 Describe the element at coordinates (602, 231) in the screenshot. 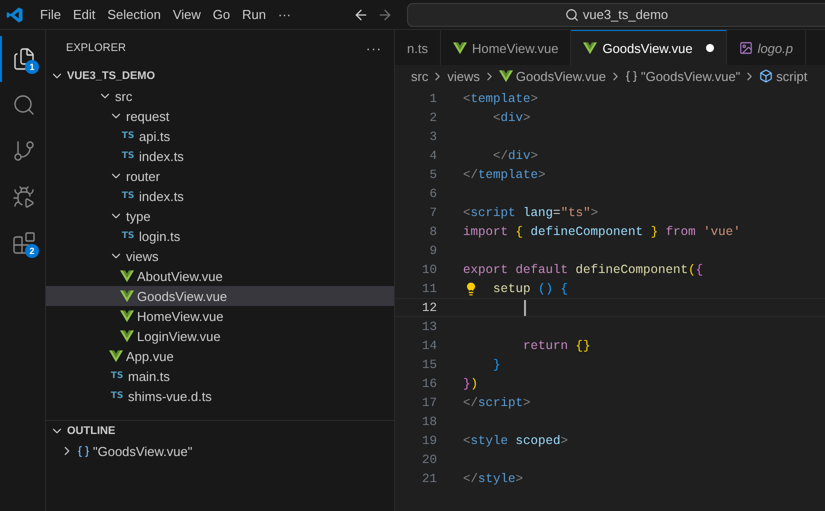

I see `code-line: import { defineComponent } from 'vue'` at that location.